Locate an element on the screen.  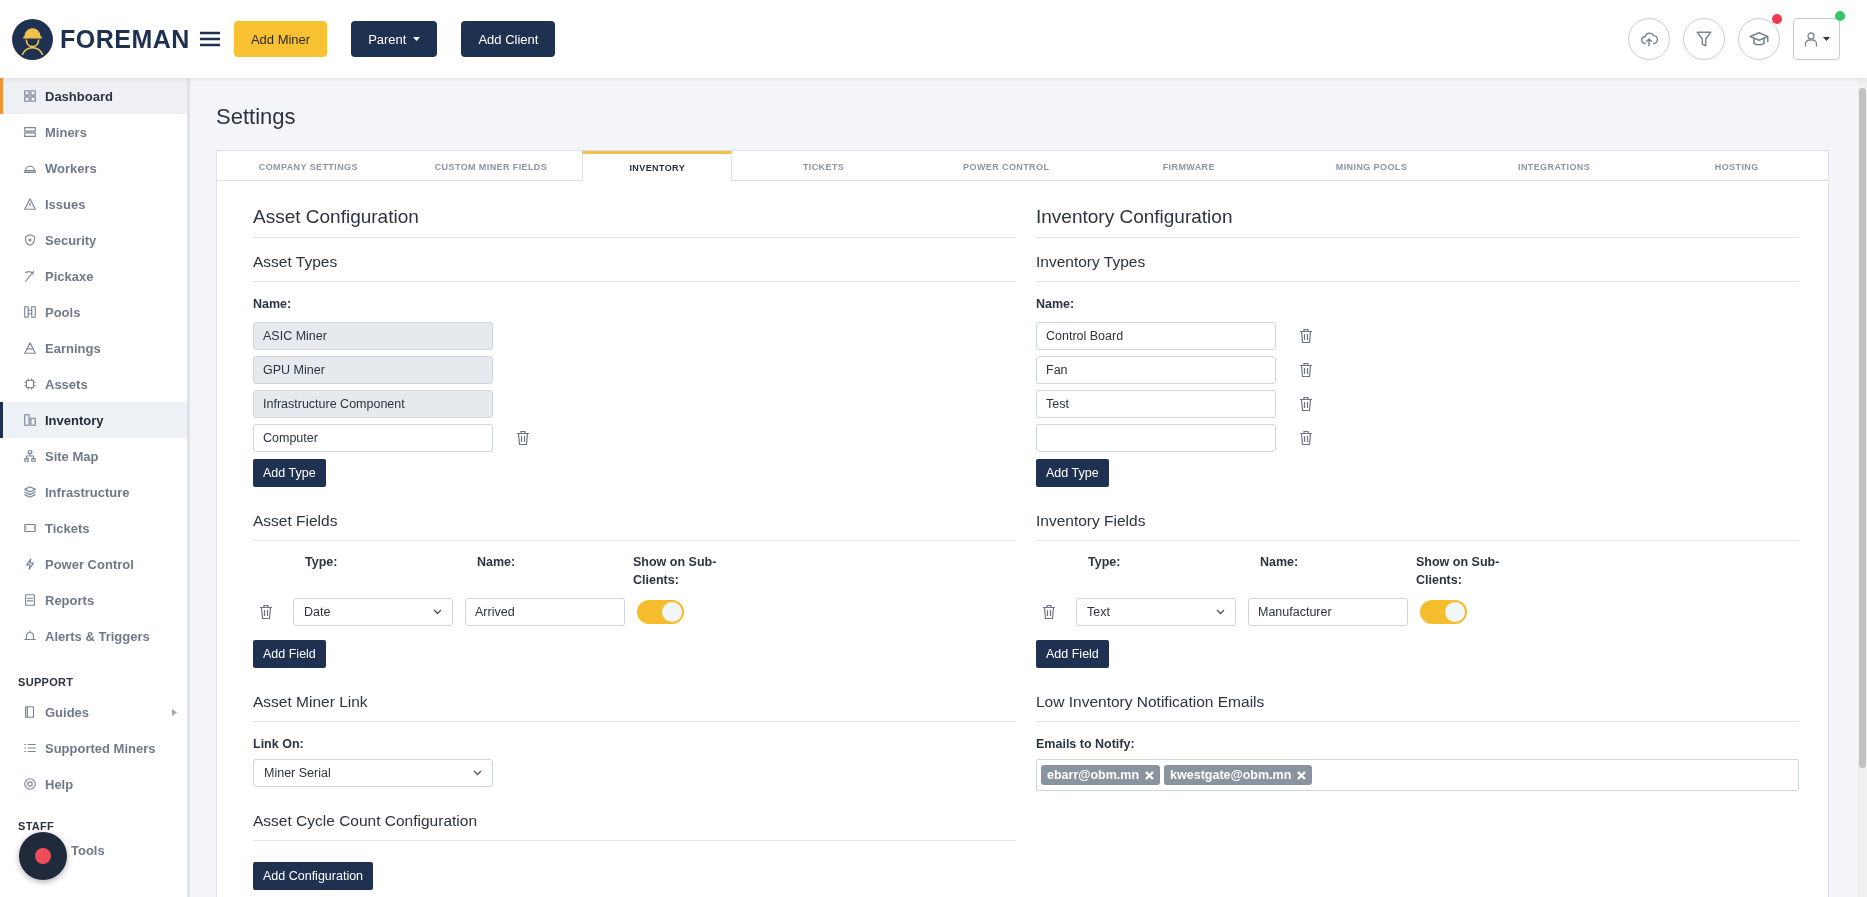
type-select: Text is located at coordinates (1156, 612).